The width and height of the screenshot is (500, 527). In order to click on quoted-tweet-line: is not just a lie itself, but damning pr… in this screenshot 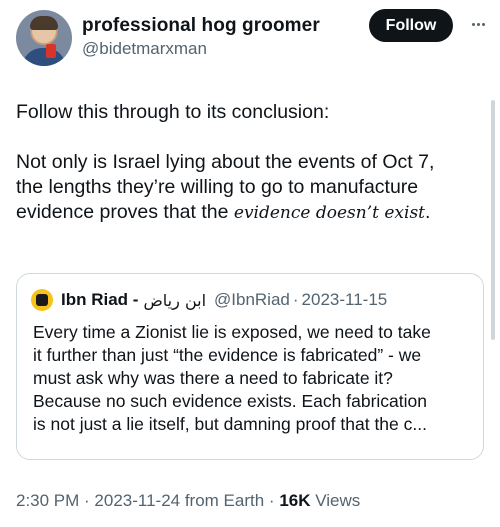, I will do `click(230, 424)`.